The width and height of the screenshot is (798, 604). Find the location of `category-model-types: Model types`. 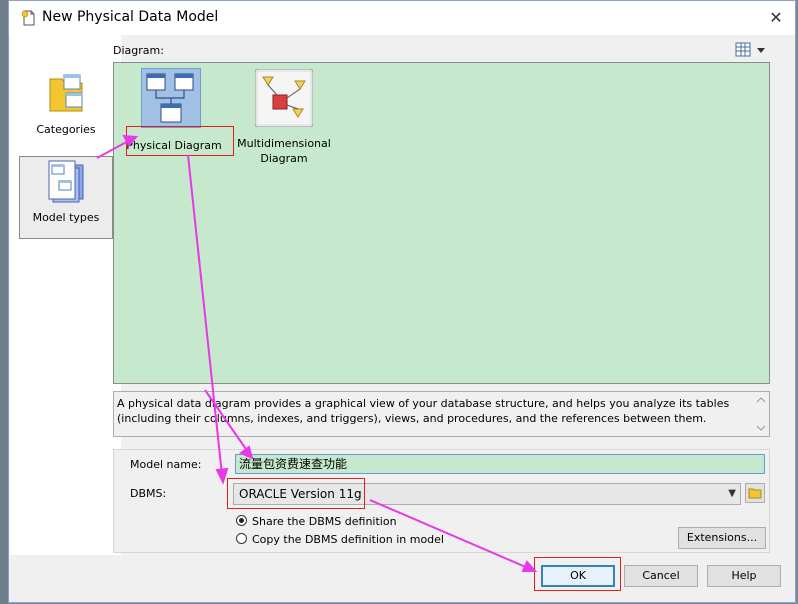

category-model-types: Model types is located at coordinates (66, 197).